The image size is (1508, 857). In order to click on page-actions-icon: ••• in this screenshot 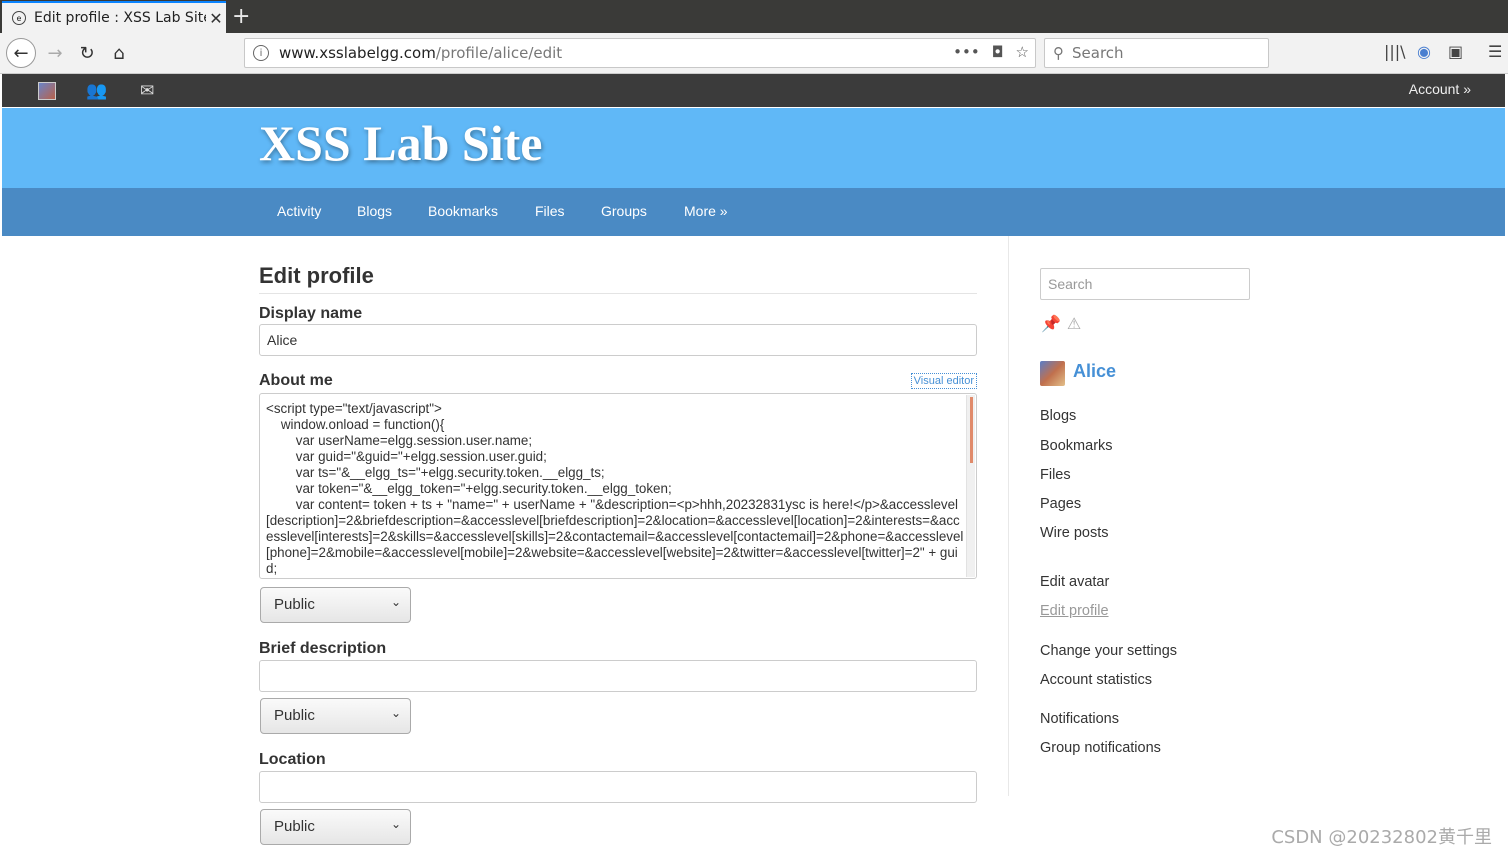, I will do `click(966, 52)`.